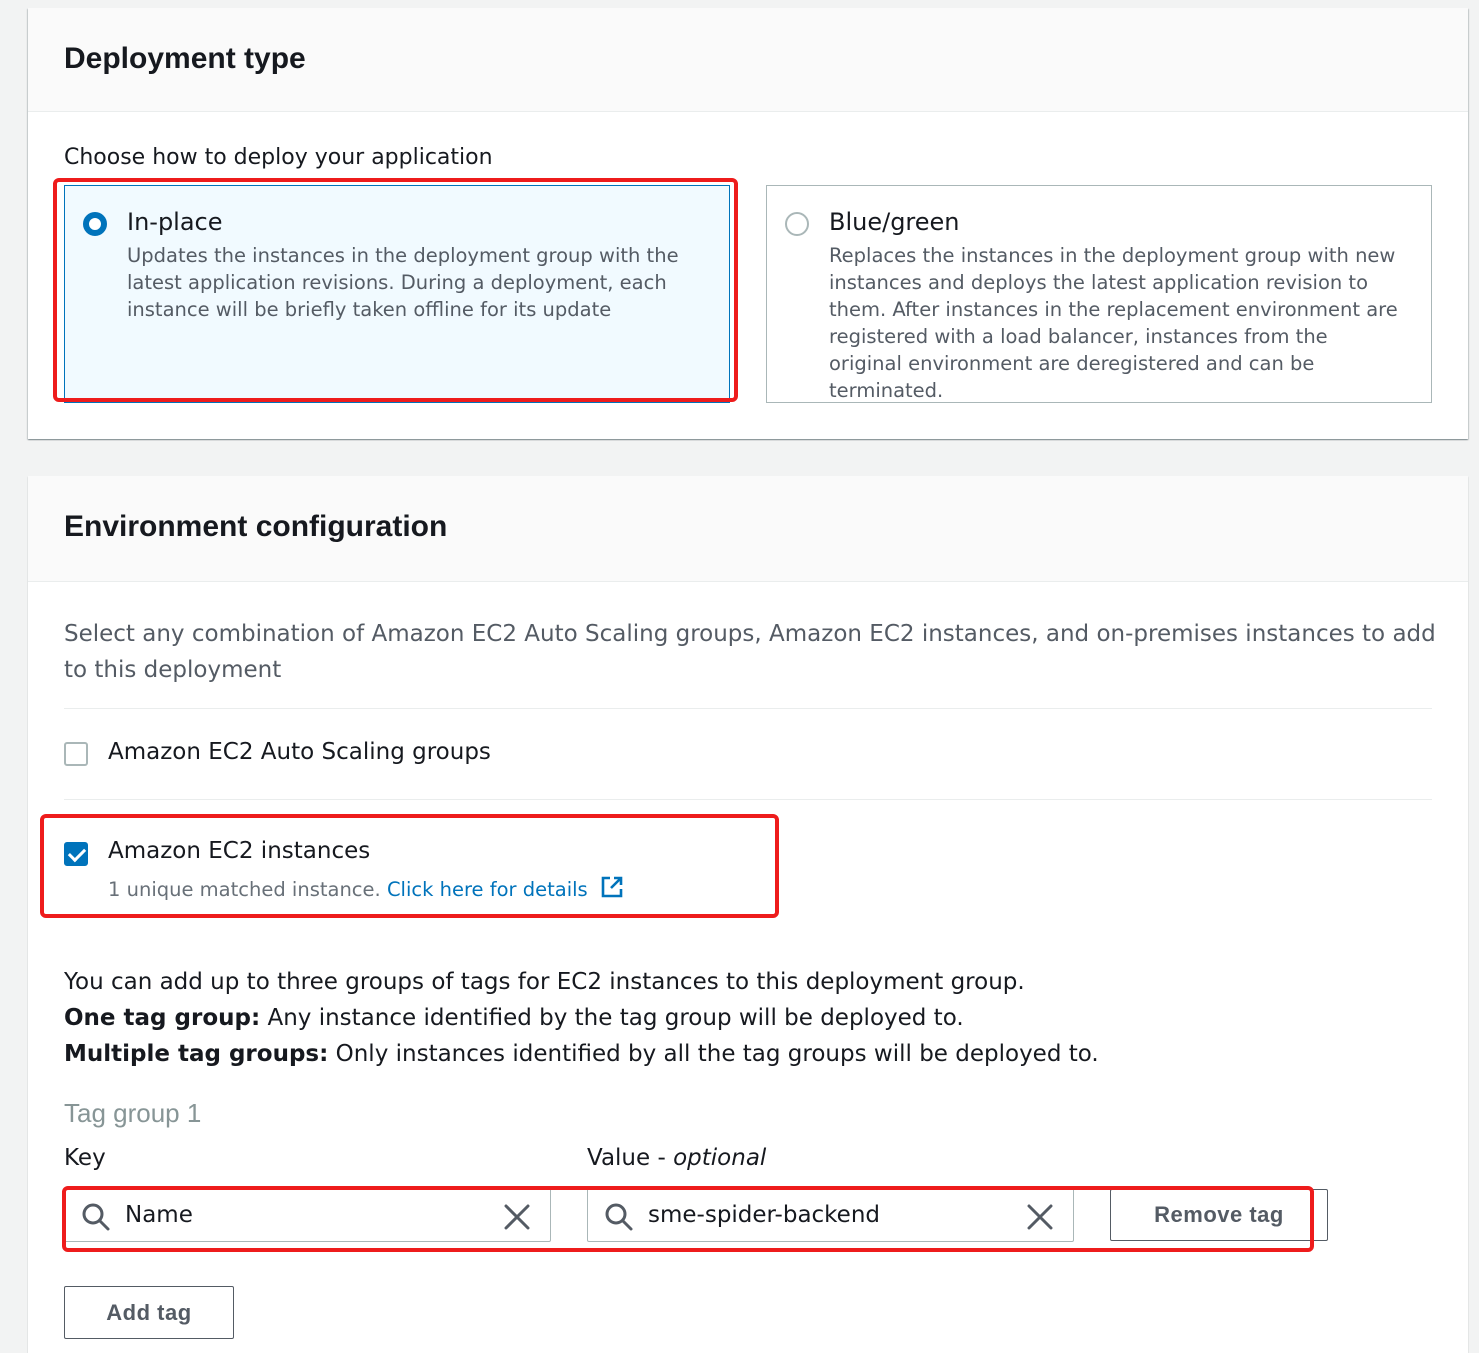 This screenshot has height=1353, width=1479. Describe the element at coordinates (244, 889) in the screenshot. I see `match-count-text: 1 unique matched instance.` at that location.